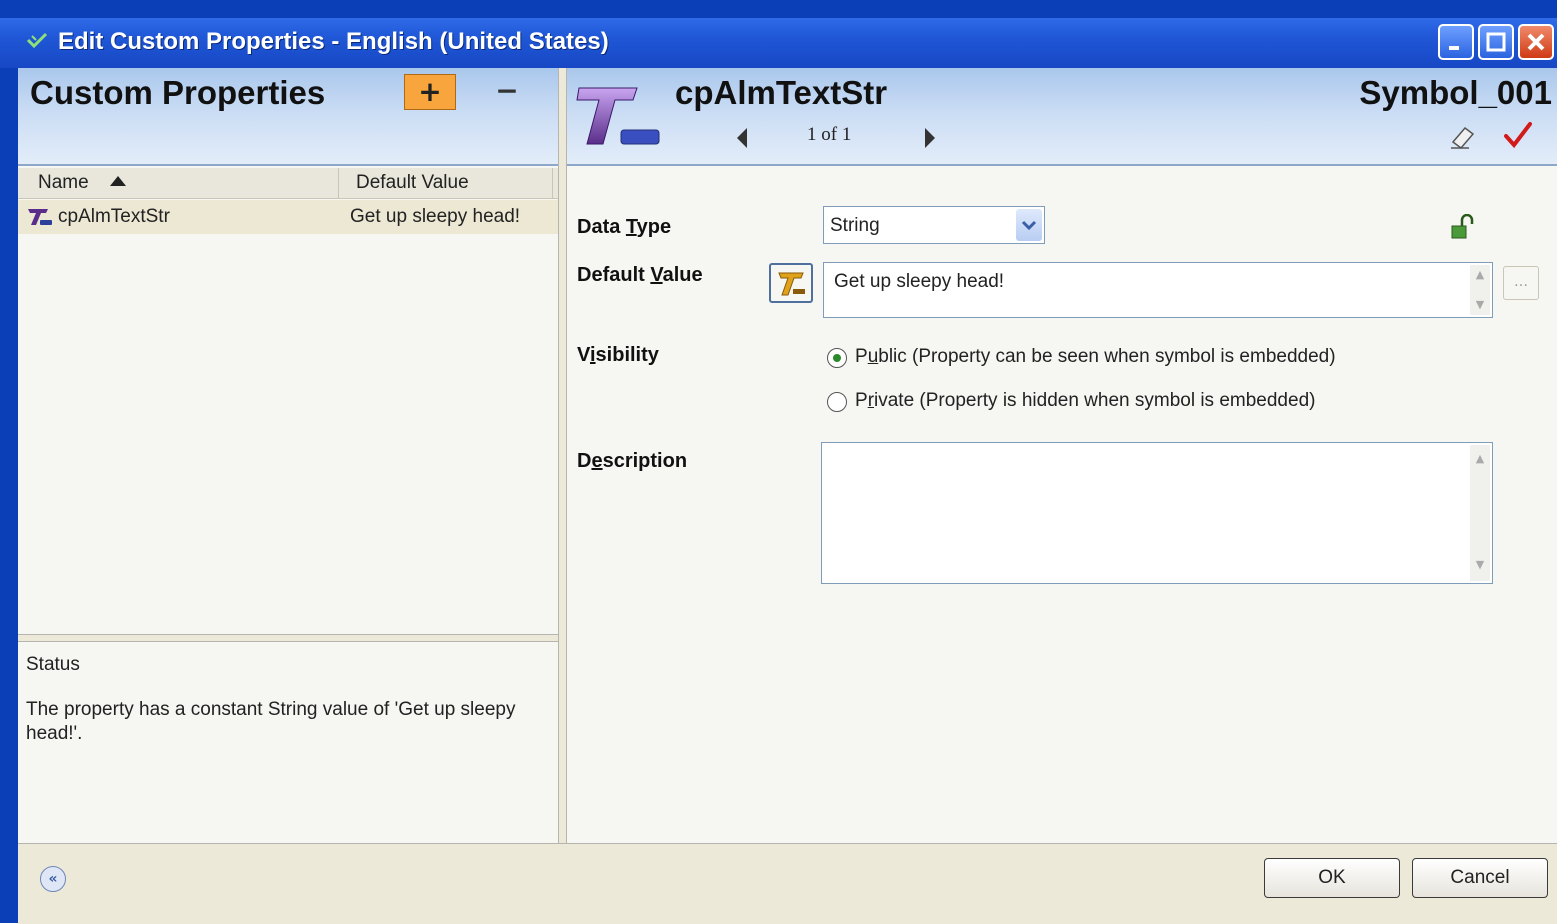  What do you see at coordinates (829, 134) in the screenshot?
I see `navigation-counter: 1 of 1` at bounding box center [829, 134].